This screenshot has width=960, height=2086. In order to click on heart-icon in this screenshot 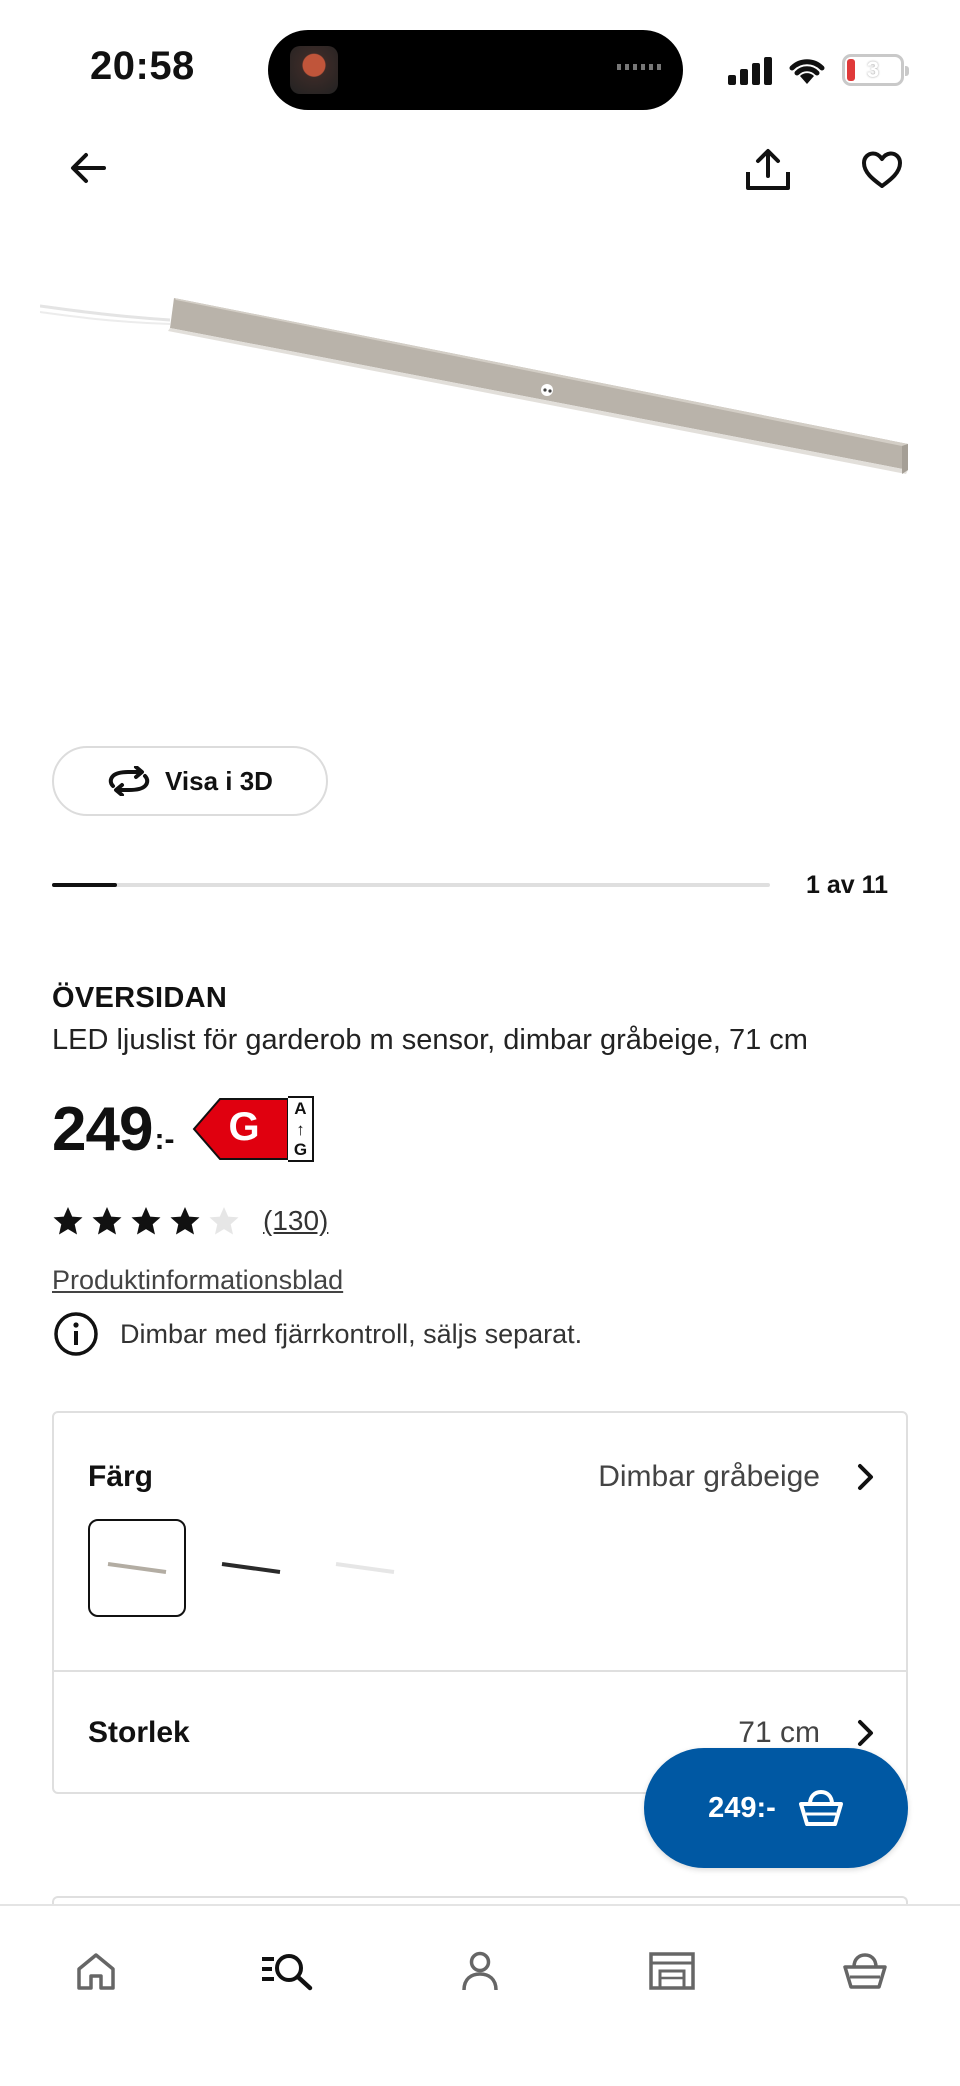, I will do `click(882, 169)`.